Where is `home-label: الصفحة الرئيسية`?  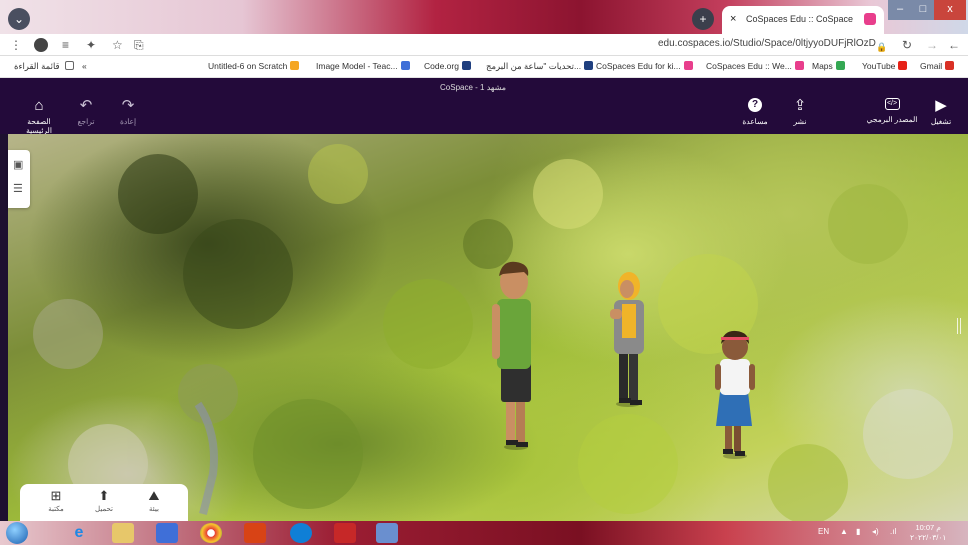
home-label: الصفحة الرئيسية is located at coordinates (39, 126).